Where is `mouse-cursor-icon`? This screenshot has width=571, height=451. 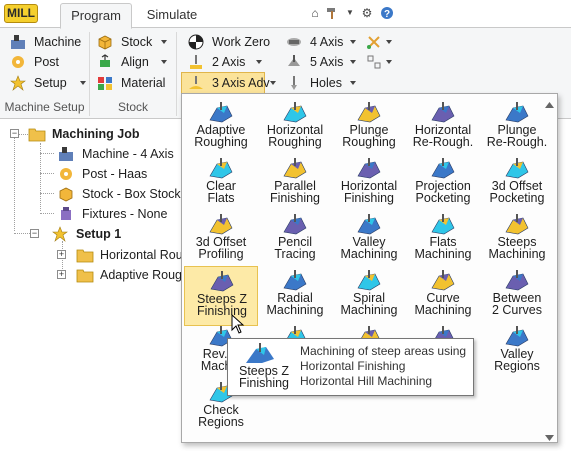 mouse-cursor-icon is located at coordinates (238, 323).